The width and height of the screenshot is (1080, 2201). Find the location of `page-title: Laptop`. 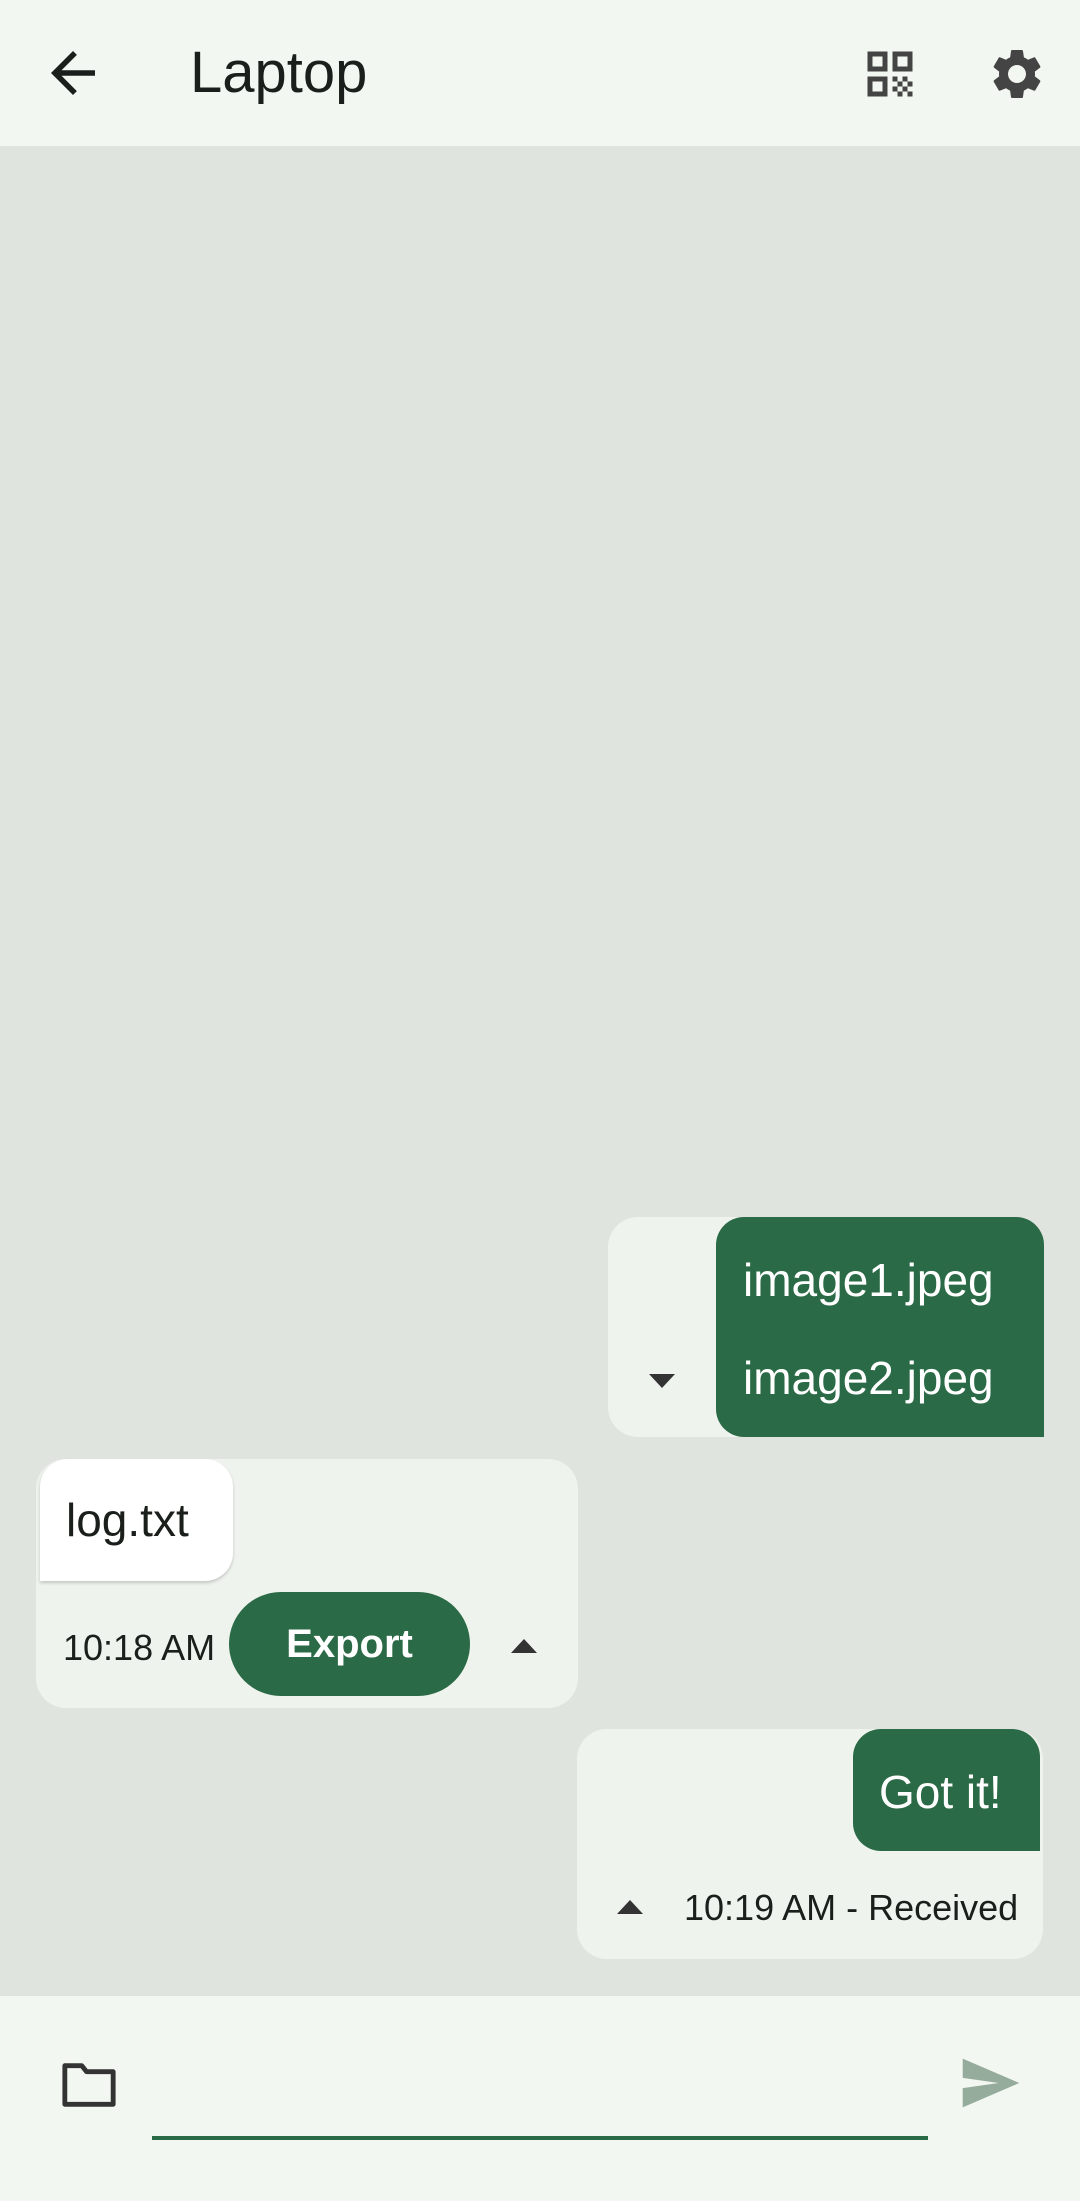

page-title: Laptop is located at coordinates (279, 72).